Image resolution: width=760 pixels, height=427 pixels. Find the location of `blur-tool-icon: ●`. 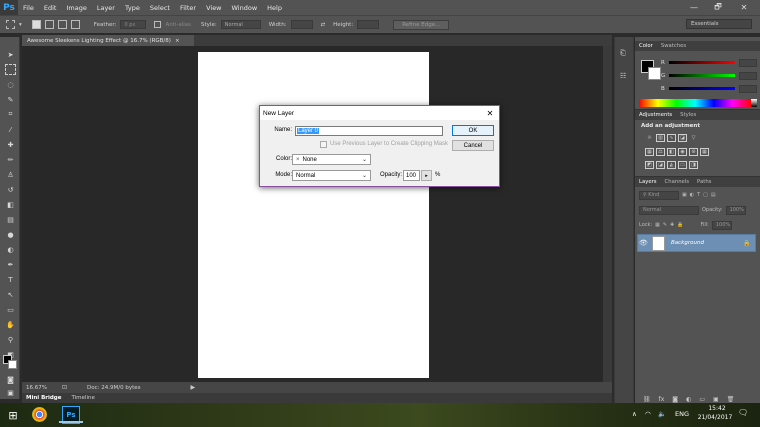

blur-tool-icon: ● is located at coordinates (10, 234).